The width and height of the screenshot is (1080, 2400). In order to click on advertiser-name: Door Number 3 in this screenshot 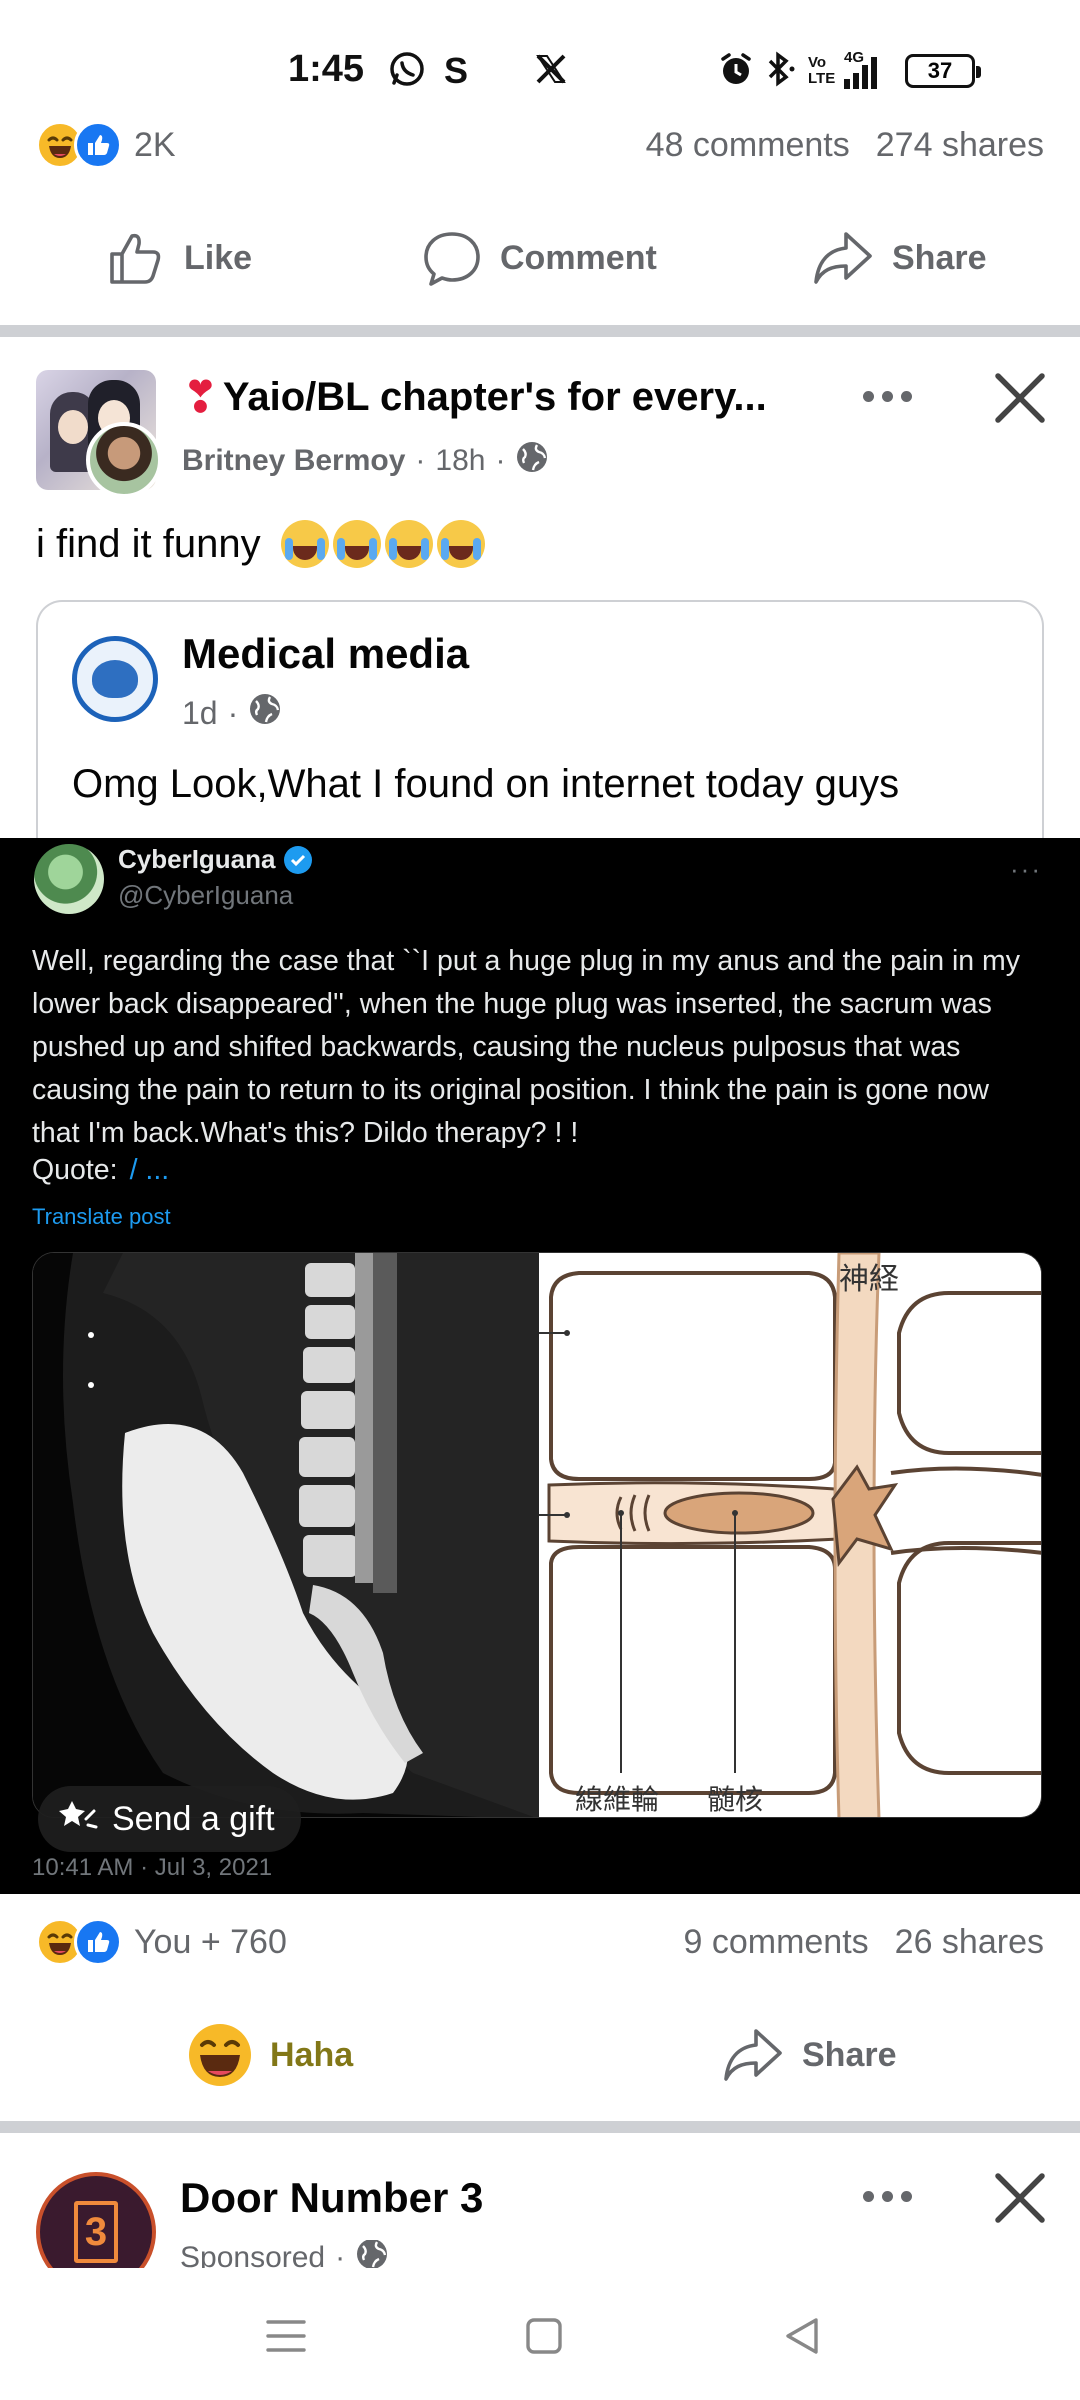, I will do `click(331, 2198)`.